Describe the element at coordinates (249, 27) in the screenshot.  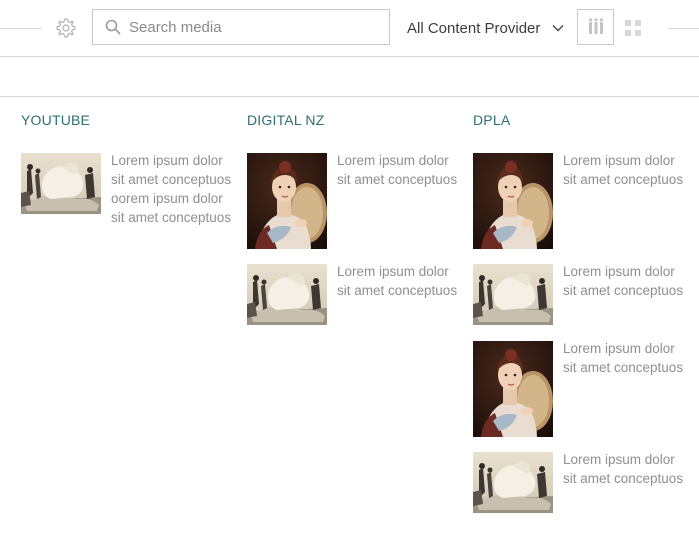
I see `search-input` at that location.